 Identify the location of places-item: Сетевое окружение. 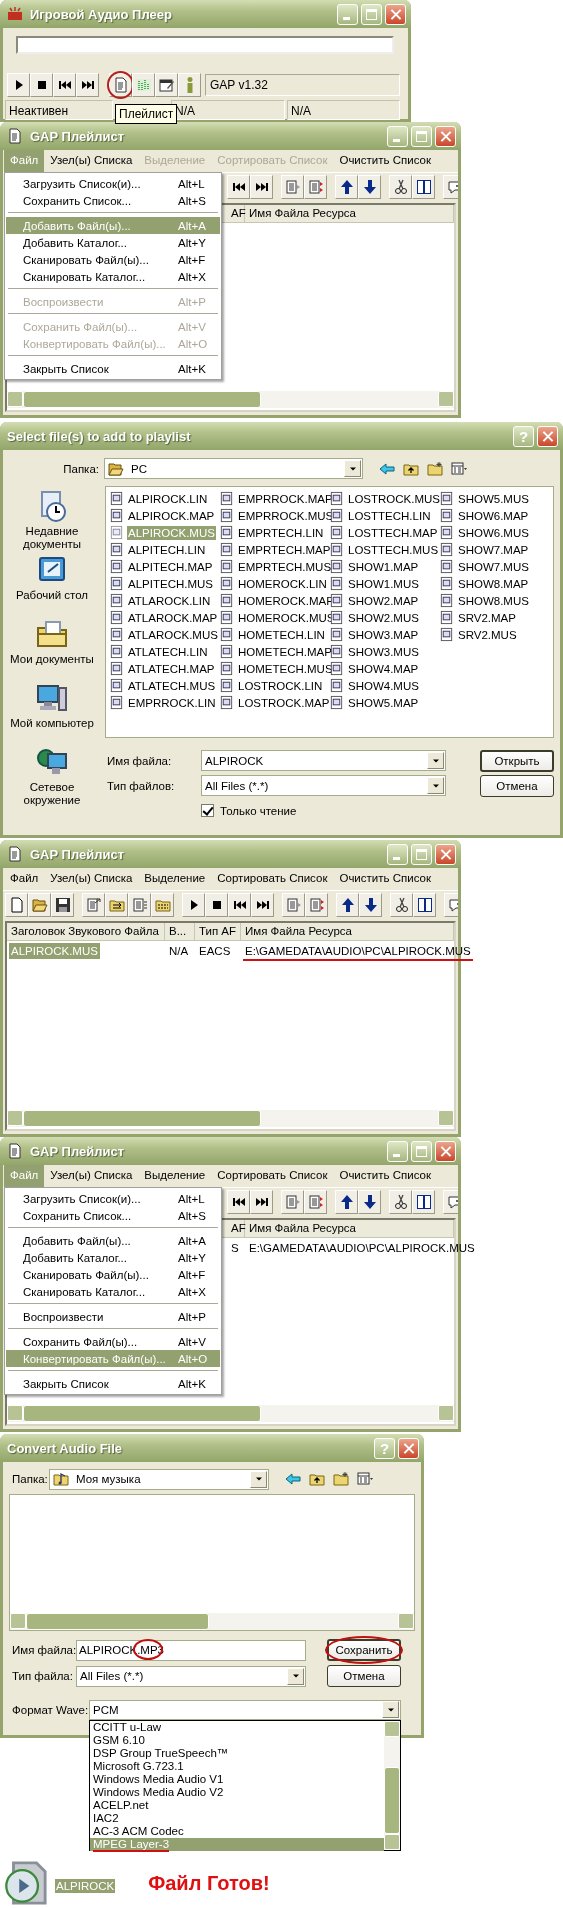
(52, 778).